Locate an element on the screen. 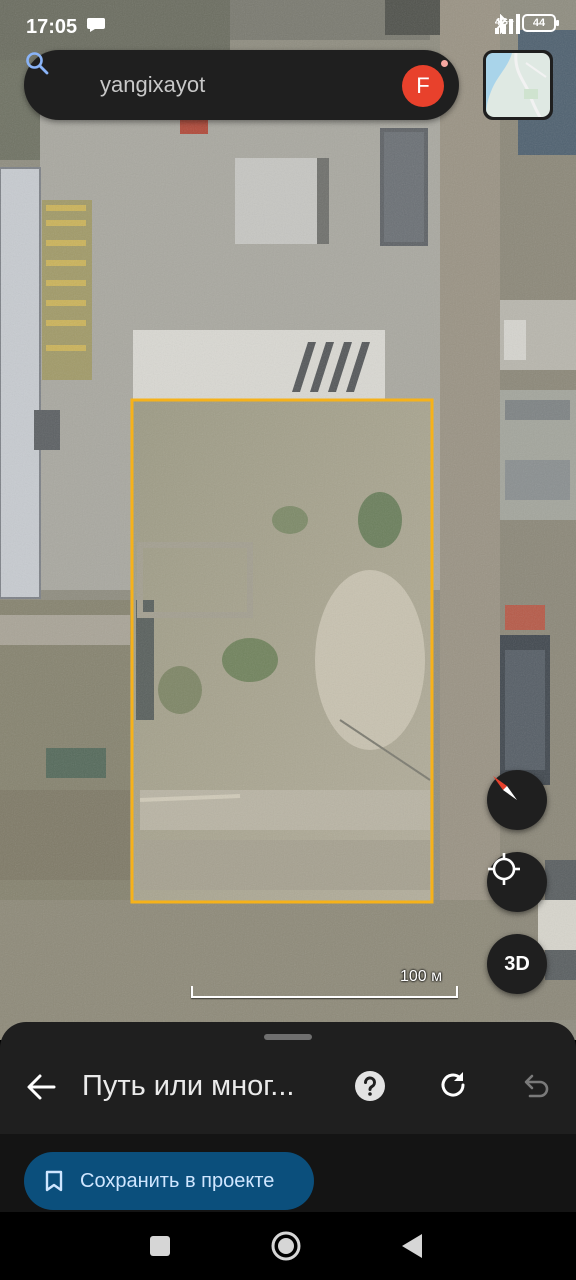 This screenshot has height=1280, width=576. home-circle-icon is located at coordinates (286, 1246).